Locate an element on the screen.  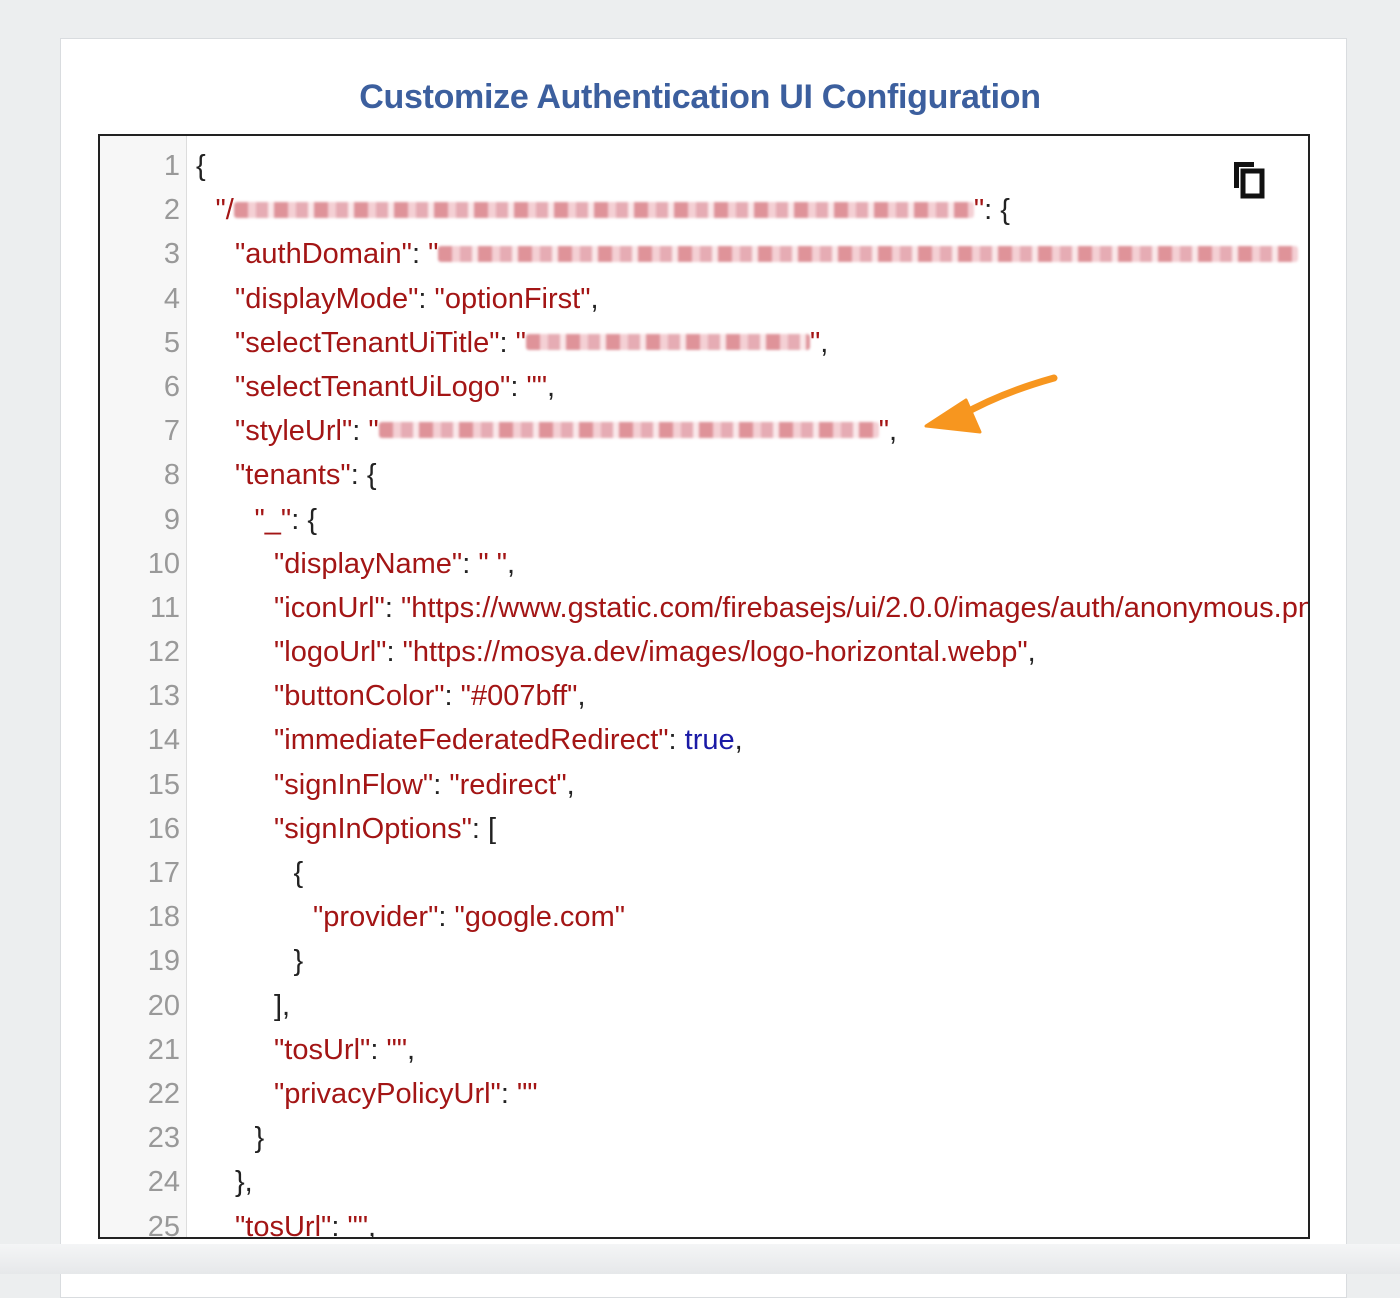
json-string: "buttonColor" is located at coordinates (359, 696).